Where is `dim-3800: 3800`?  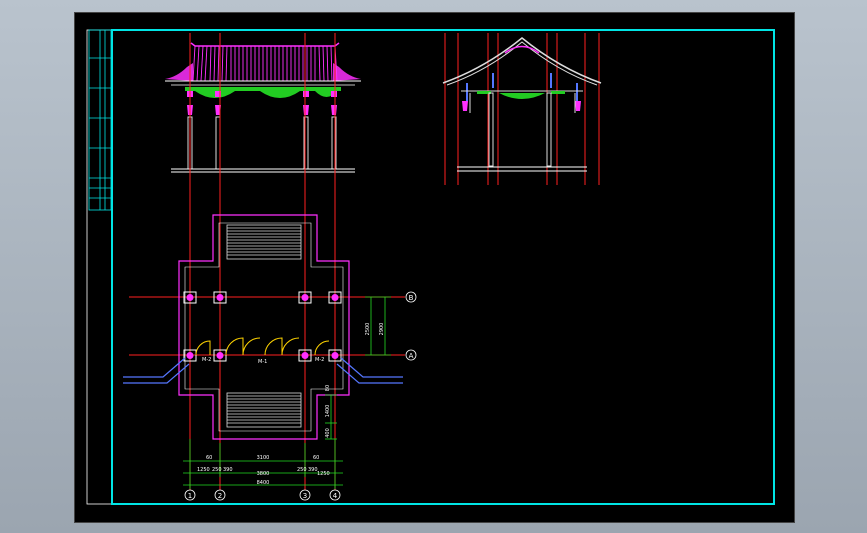
dim-3800: 3800 is located at coordinates (263, 474).